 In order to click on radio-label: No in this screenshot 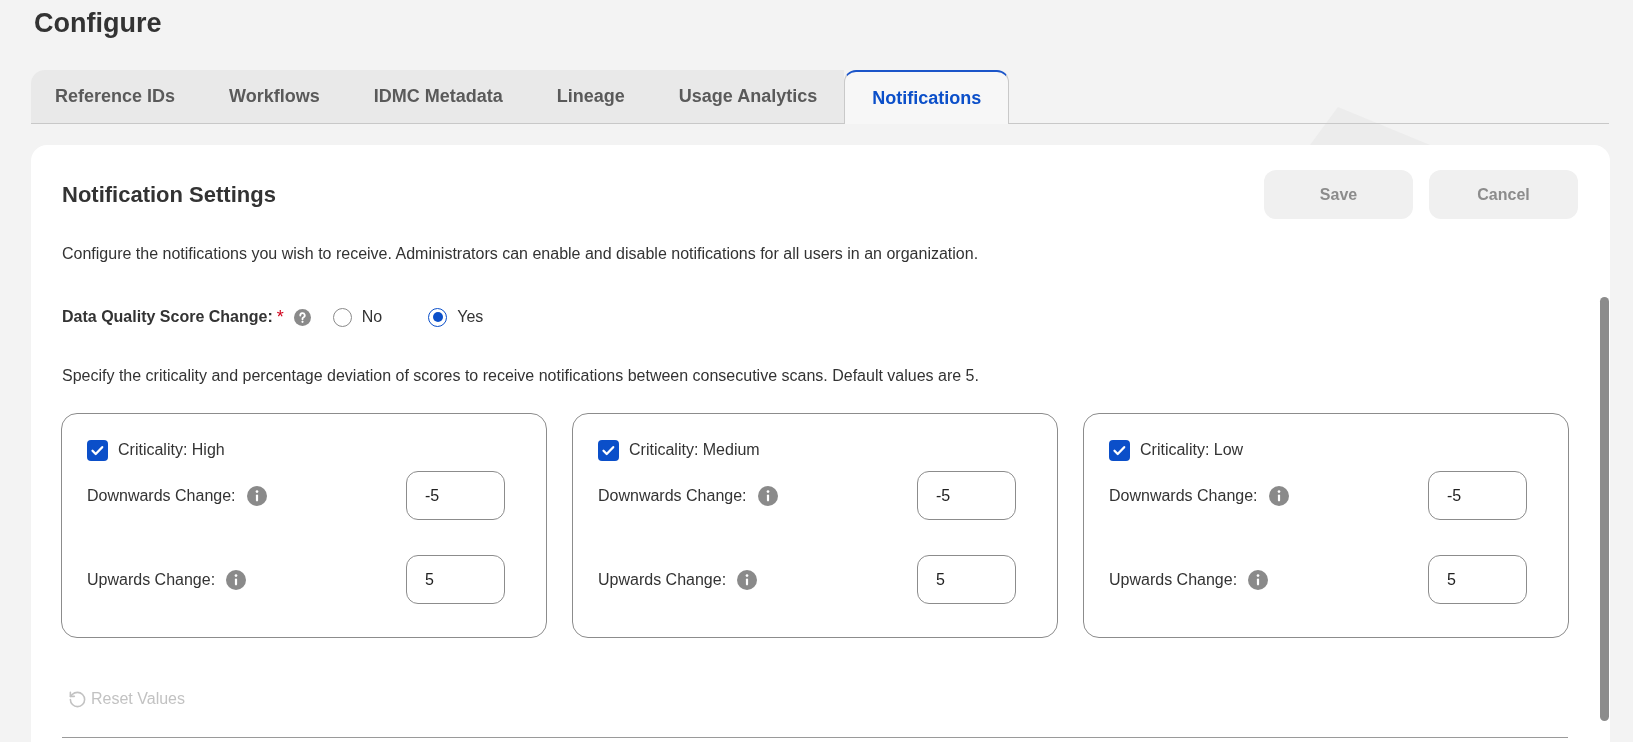, I will do `click(372, 317)`.